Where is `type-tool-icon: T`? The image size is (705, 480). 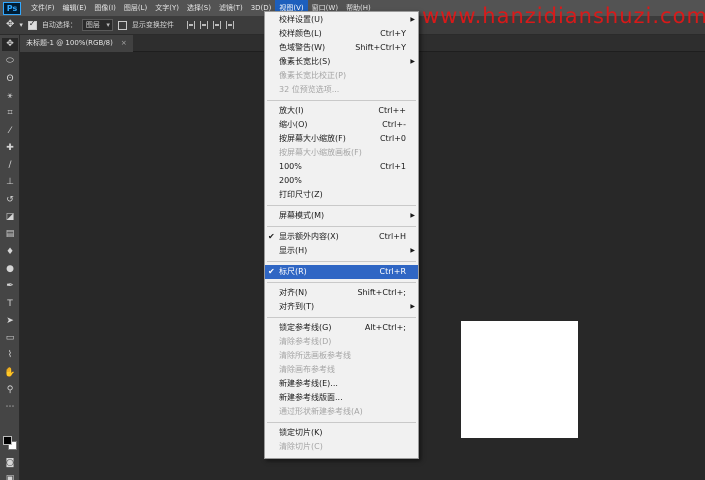
type-tool-icon: T is located at coordinates (10, 304).